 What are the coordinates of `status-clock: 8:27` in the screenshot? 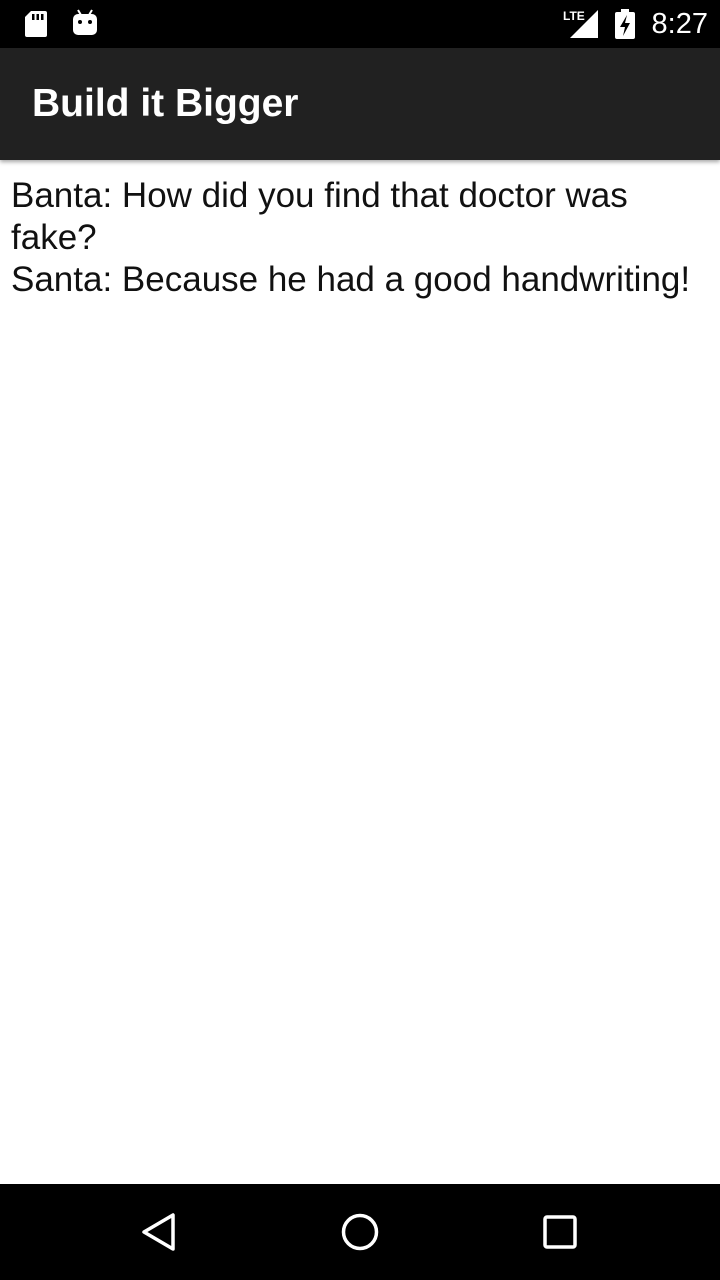 It's located at (679, 24).